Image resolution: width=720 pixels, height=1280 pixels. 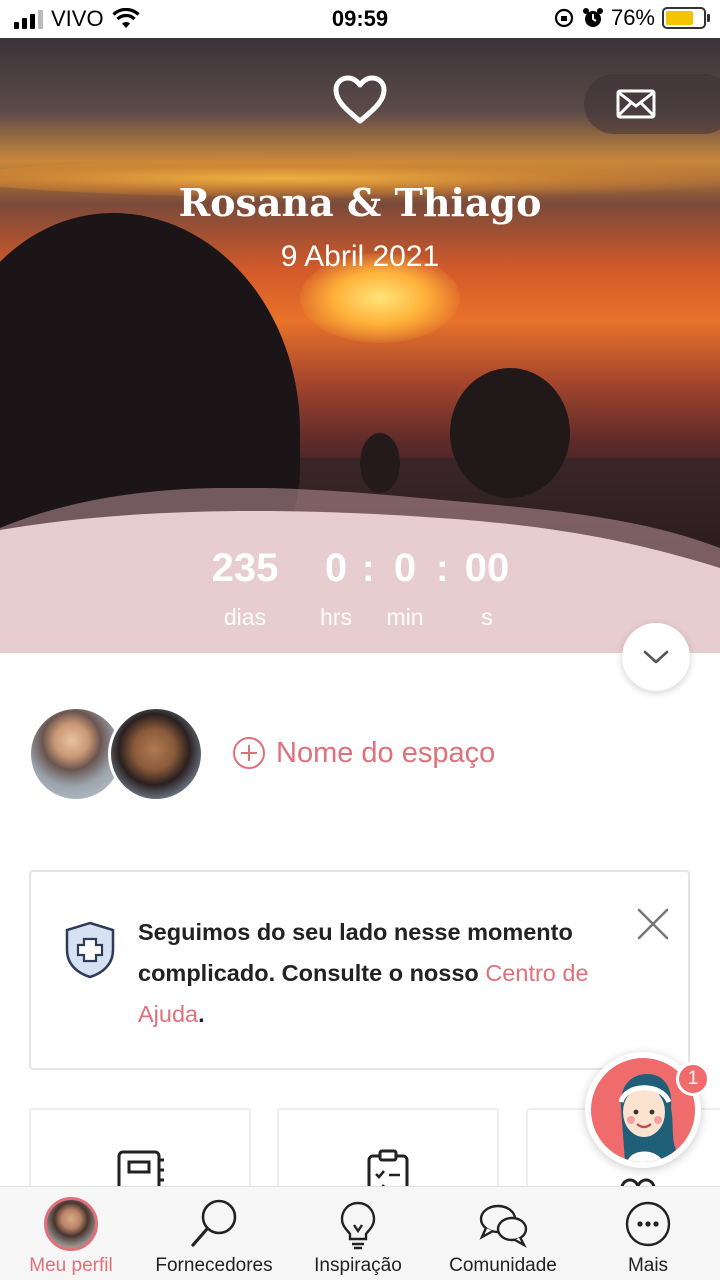 What do you see at coordinates (156, 754) in the screenshot?
I see `groom-avatar` at bounding box center [156, 754].